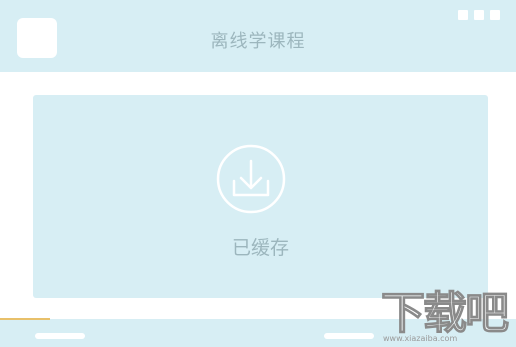 This screenshot has width=516, height=347. I want to click on progress-line, so click(25, 319).